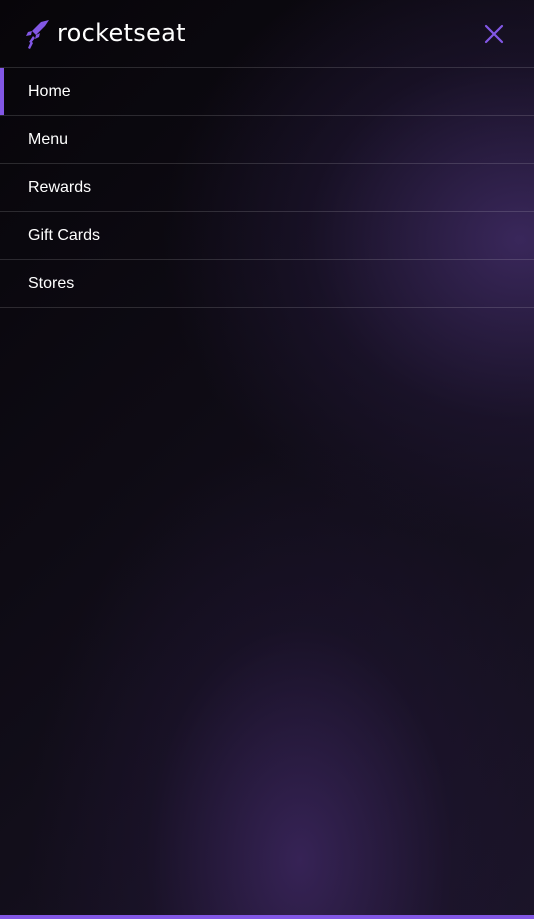  I want to click on bottom-accent-bar, so click(267, 917).